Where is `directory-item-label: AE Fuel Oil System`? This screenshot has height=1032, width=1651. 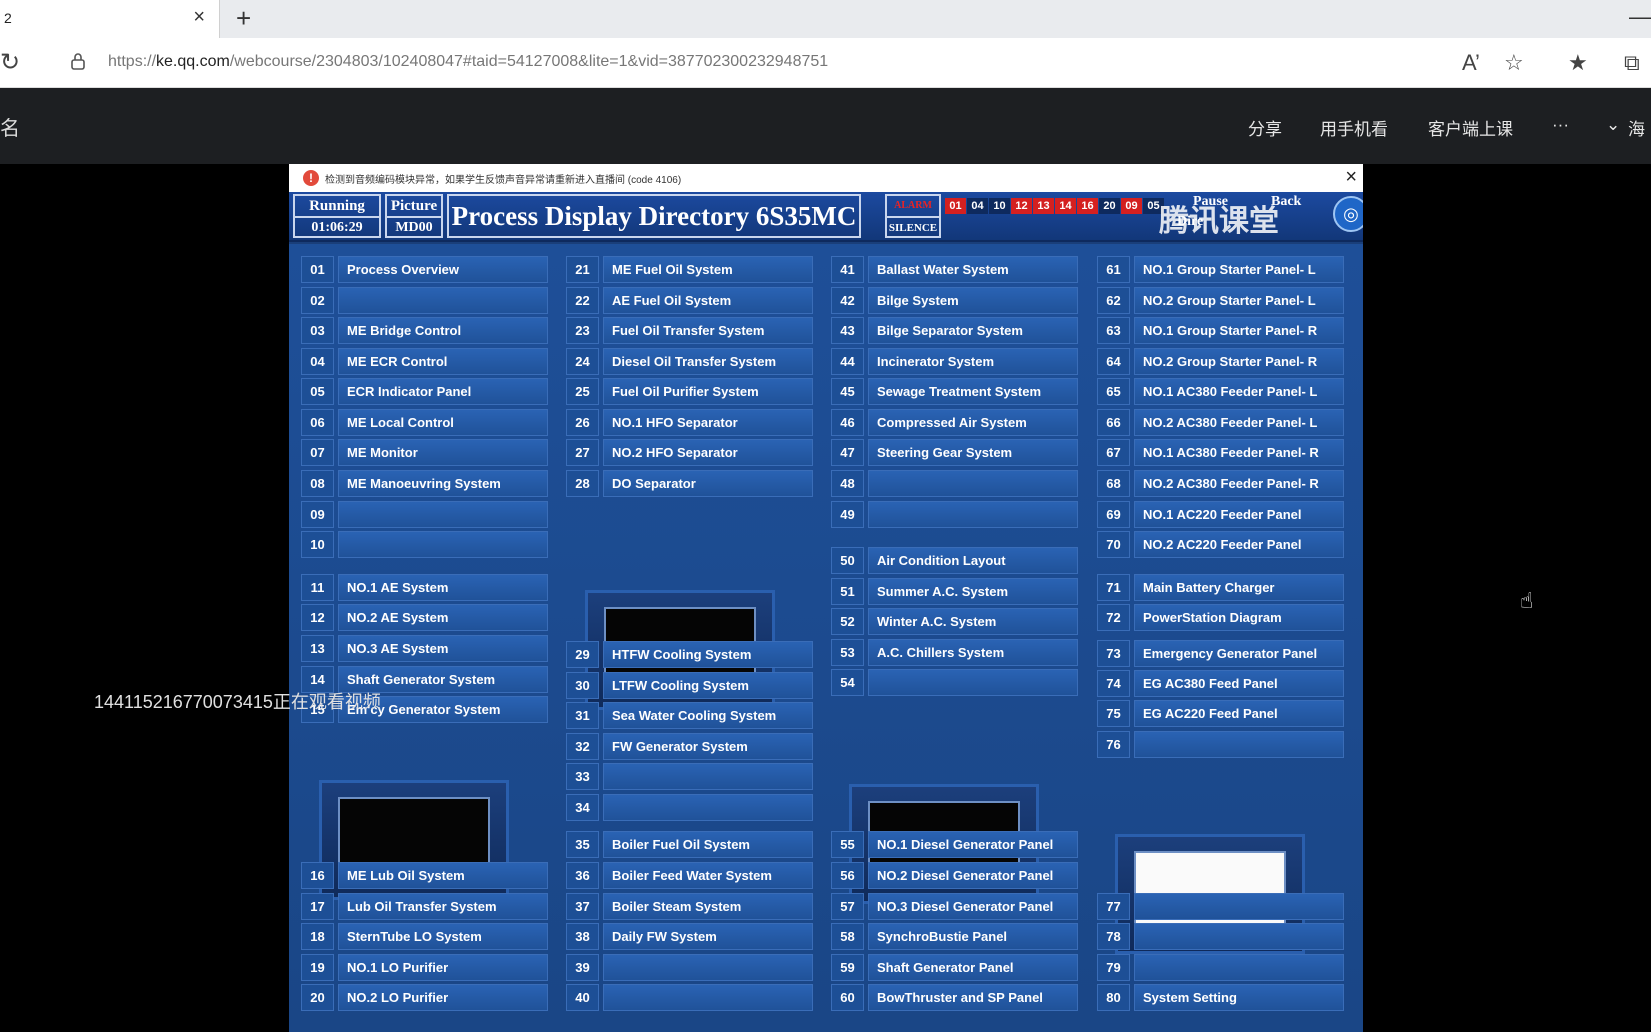
directory-item-label: AE Fuel Oil System is located at coordinates (708, 300).